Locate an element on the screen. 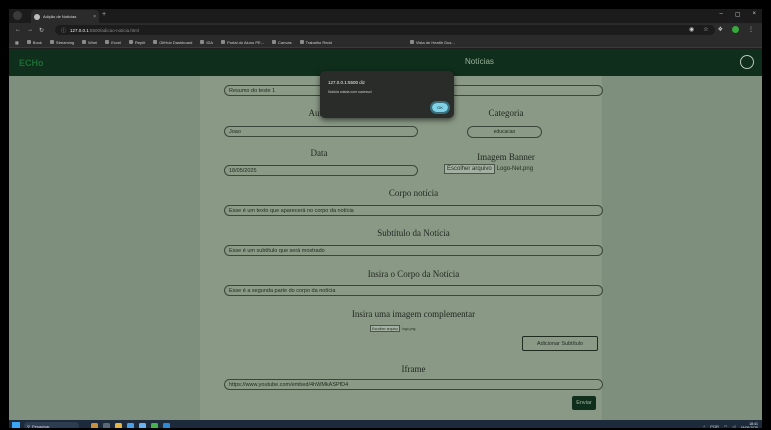 The width and height of the screenshot is (771, 430). url-path: :5500/adicao-noticia.html is located at coordinates (113, 30).